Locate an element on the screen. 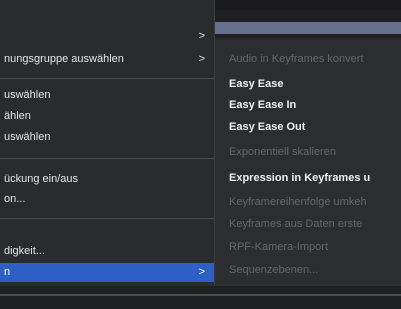  timeline-bar is located at coordinates (308, 28).